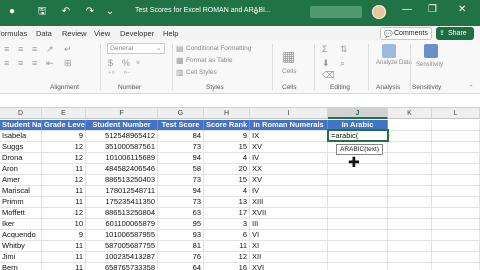 The image size is (480, 270). Describe the element at coordinates (227, 213) in the screenshot. I see `table-cell: 17` at that location.